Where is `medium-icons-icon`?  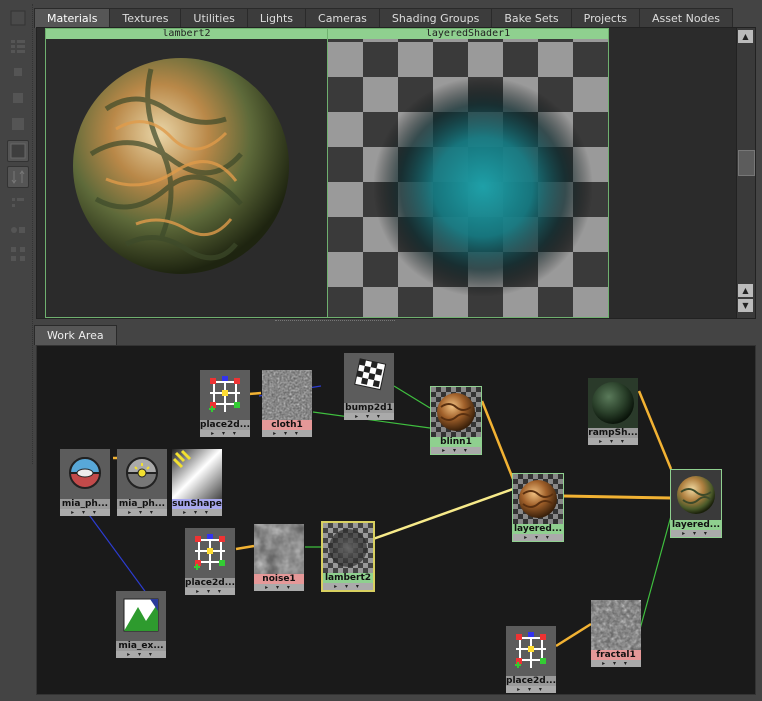
medium-icons-icon is located at coordinates (18, 98).